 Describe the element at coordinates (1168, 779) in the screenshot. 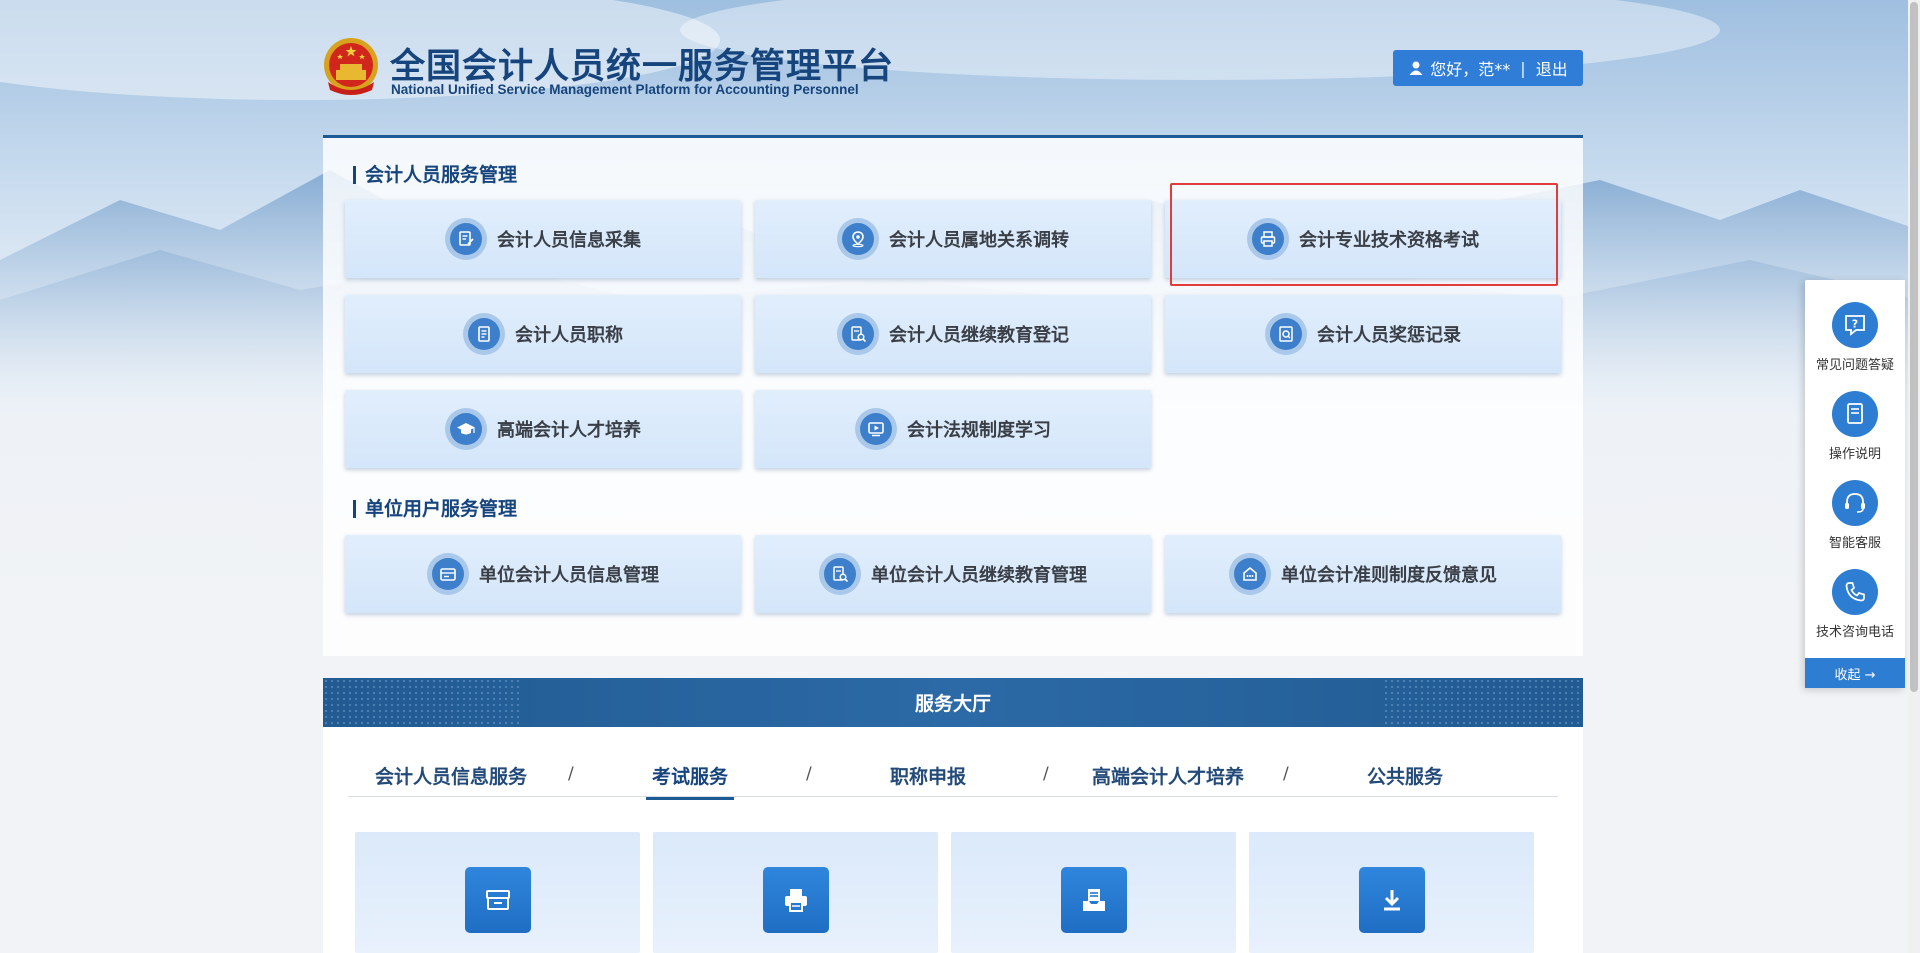

I see `tab-senior-talent: 高端会计人才培养` at that location.